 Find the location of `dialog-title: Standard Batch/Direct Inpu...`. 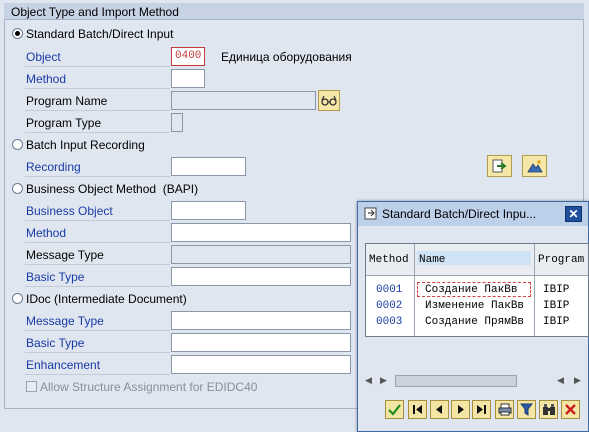

dialog-title: Standard Batch/Direct Inpu... is located at coordinates (473, 214).